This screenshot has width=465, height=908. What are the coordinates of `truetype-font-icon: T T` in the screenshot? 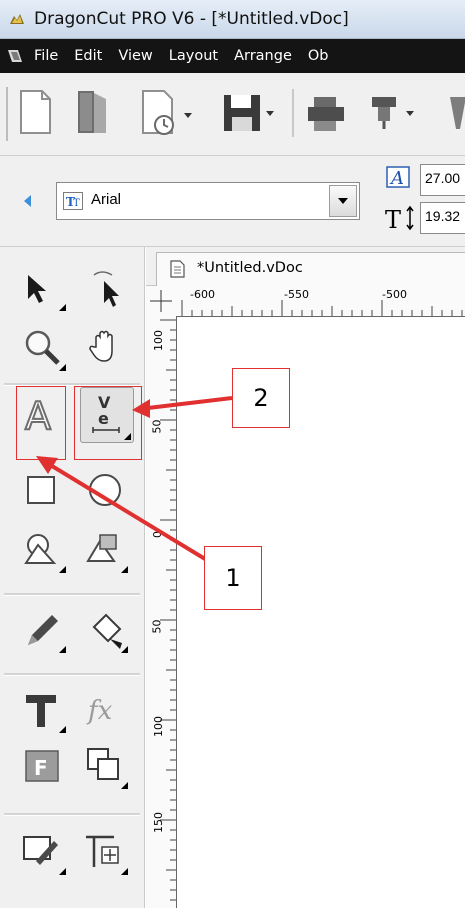 It's located at (73, 201).